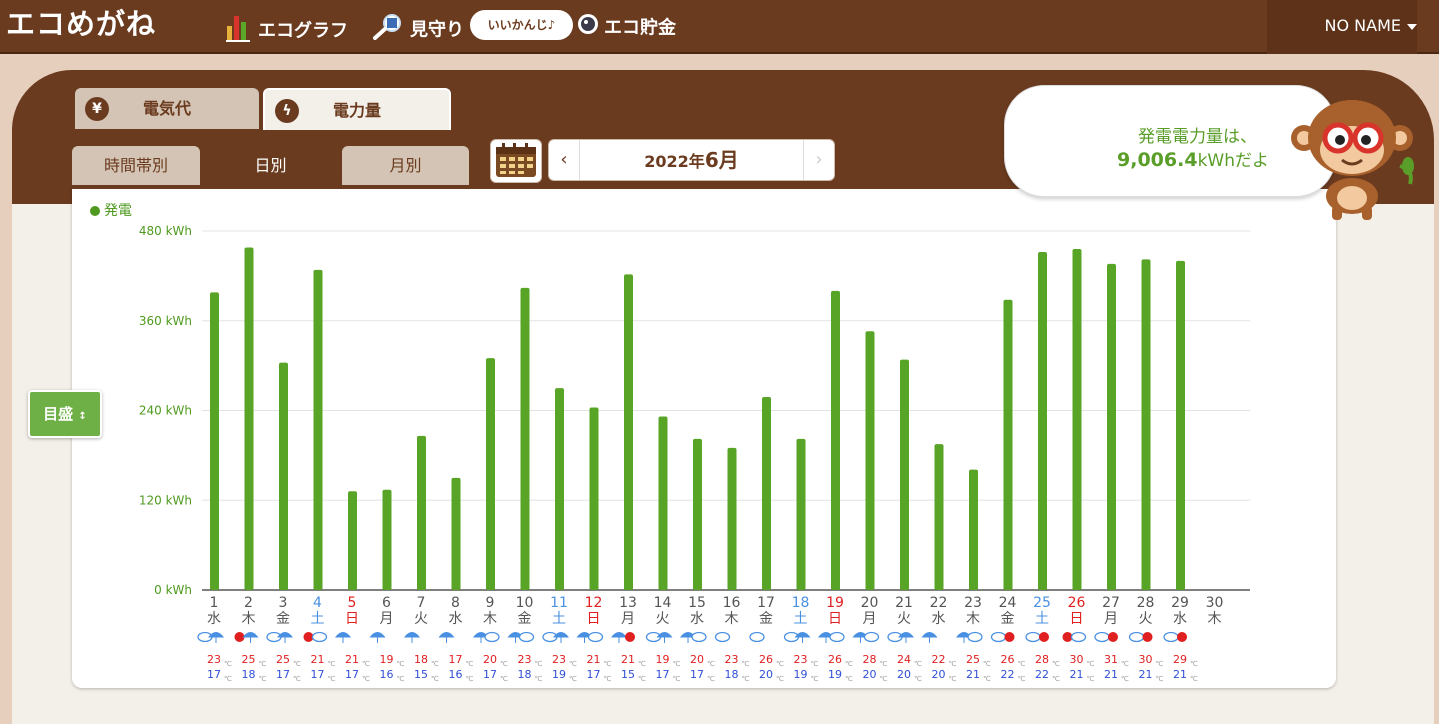  Describe the element at coordinates (766, 603) in the screenshot. I see `x-tick-day: 17` at that location.